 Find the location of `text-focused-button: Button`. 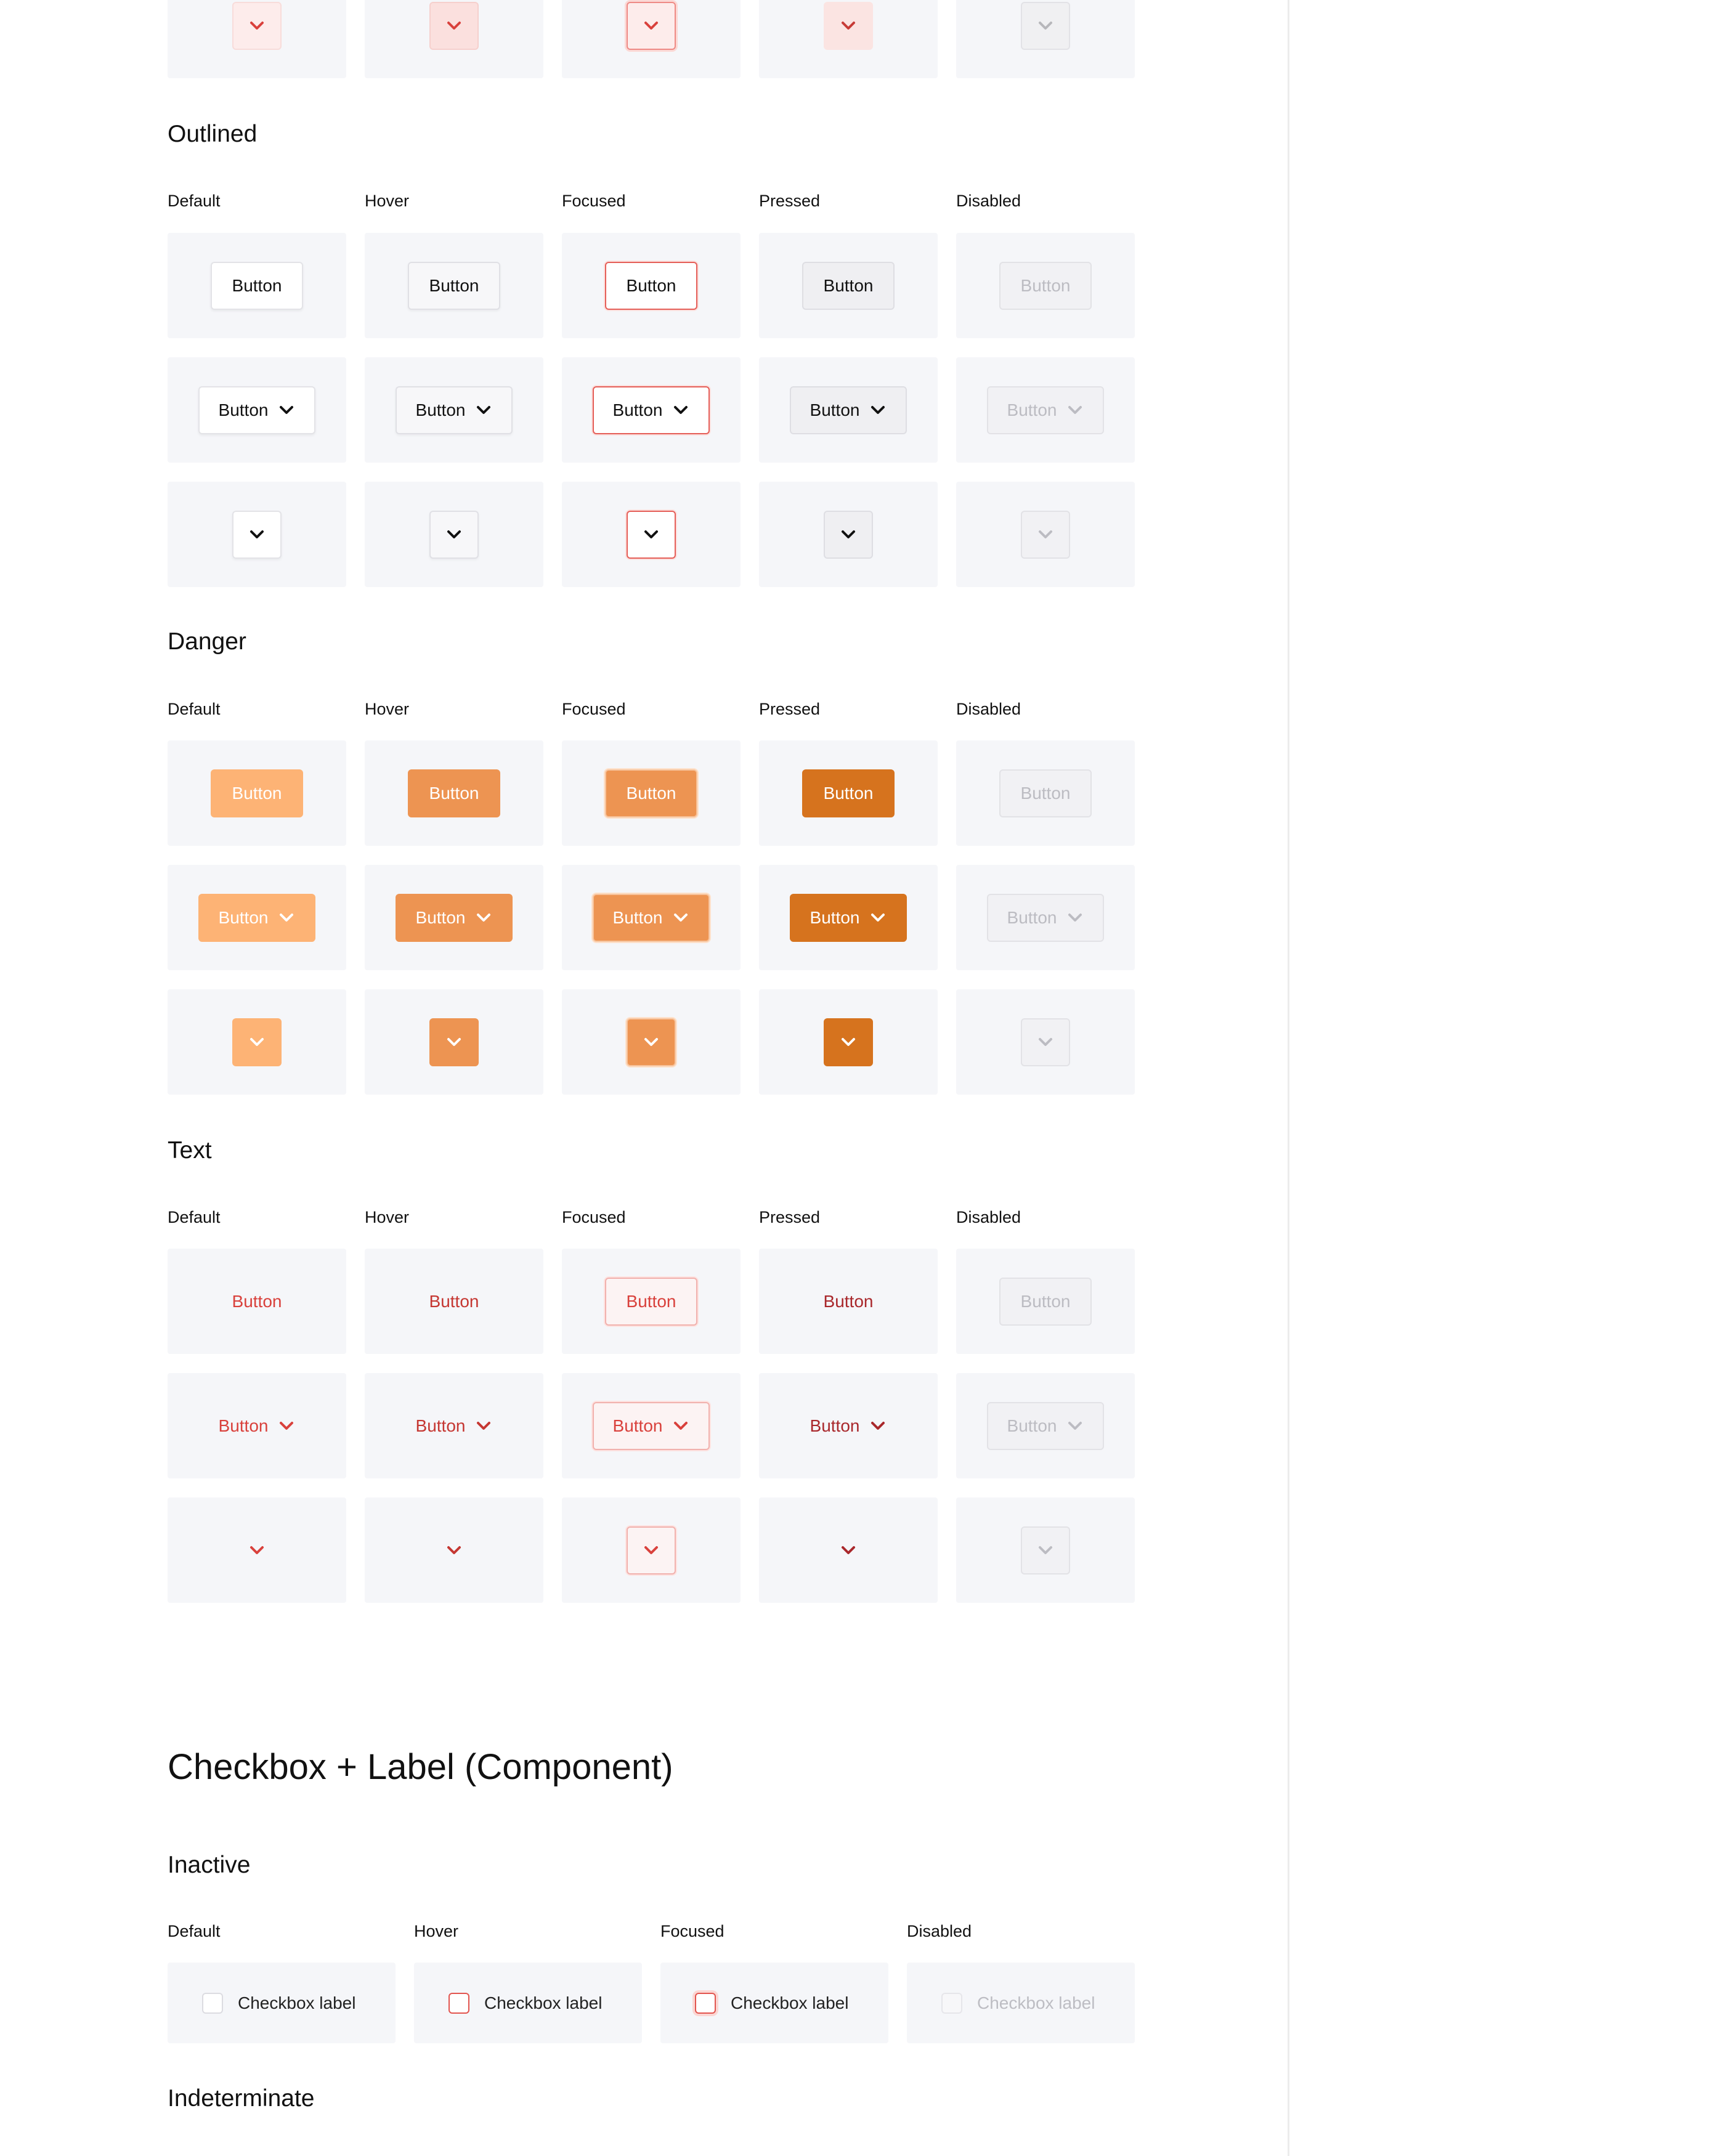

text-focused-button: Button is located at coordinates (651, 1301).